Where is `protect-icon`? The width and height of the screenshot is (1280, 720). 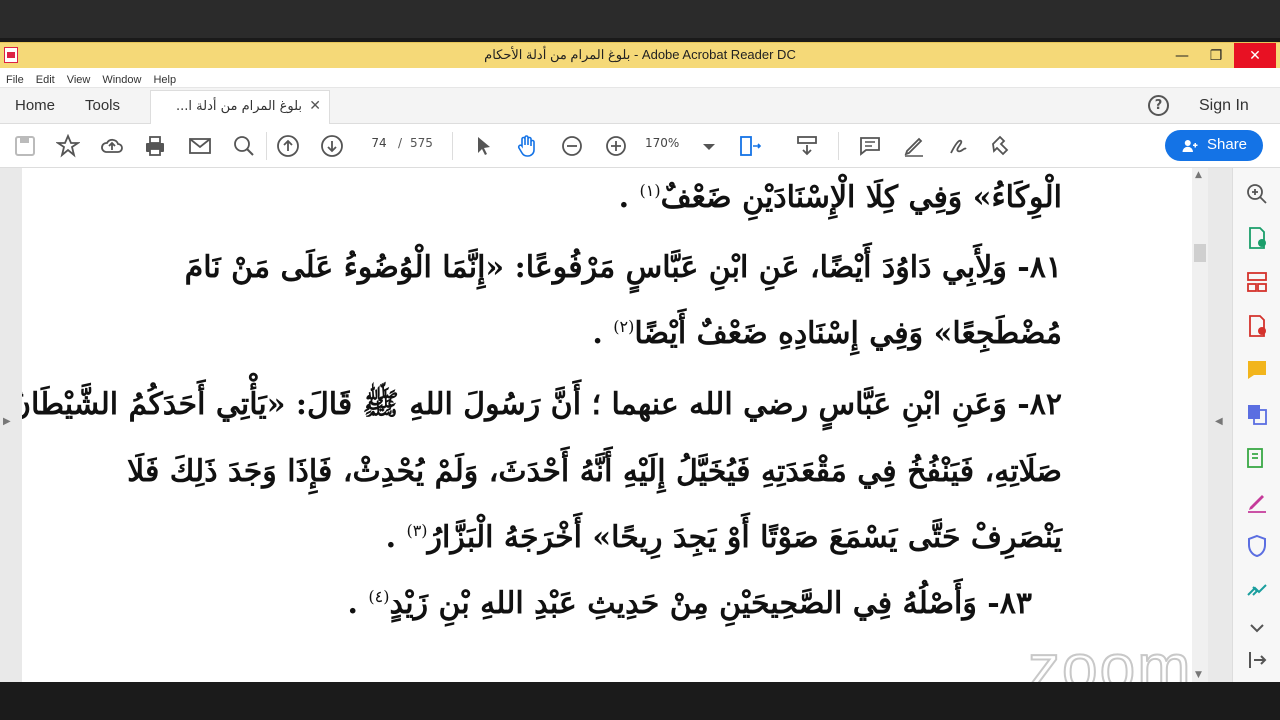
protect-icon is located at coordinates (1257, 546).